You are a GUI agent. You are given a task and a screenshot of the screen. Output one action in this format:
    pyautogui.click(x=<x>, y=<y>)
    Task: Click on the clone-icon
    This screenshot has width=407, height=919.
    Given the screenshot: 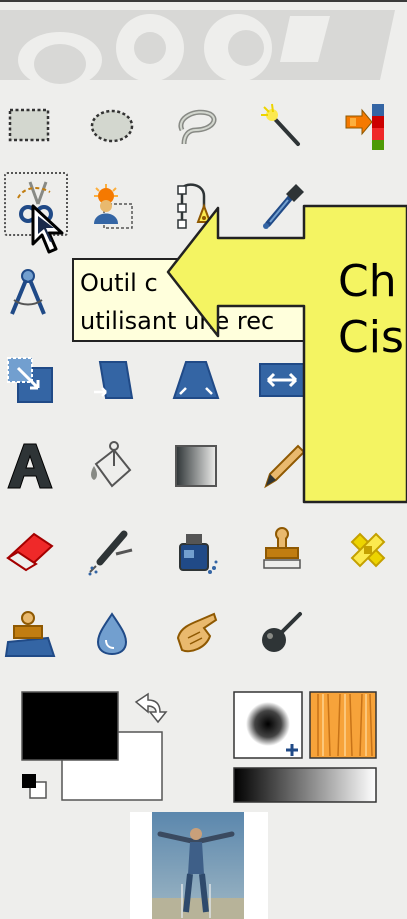 What is the action you would take?
    pyautogui.click(x=282, y=548)
    